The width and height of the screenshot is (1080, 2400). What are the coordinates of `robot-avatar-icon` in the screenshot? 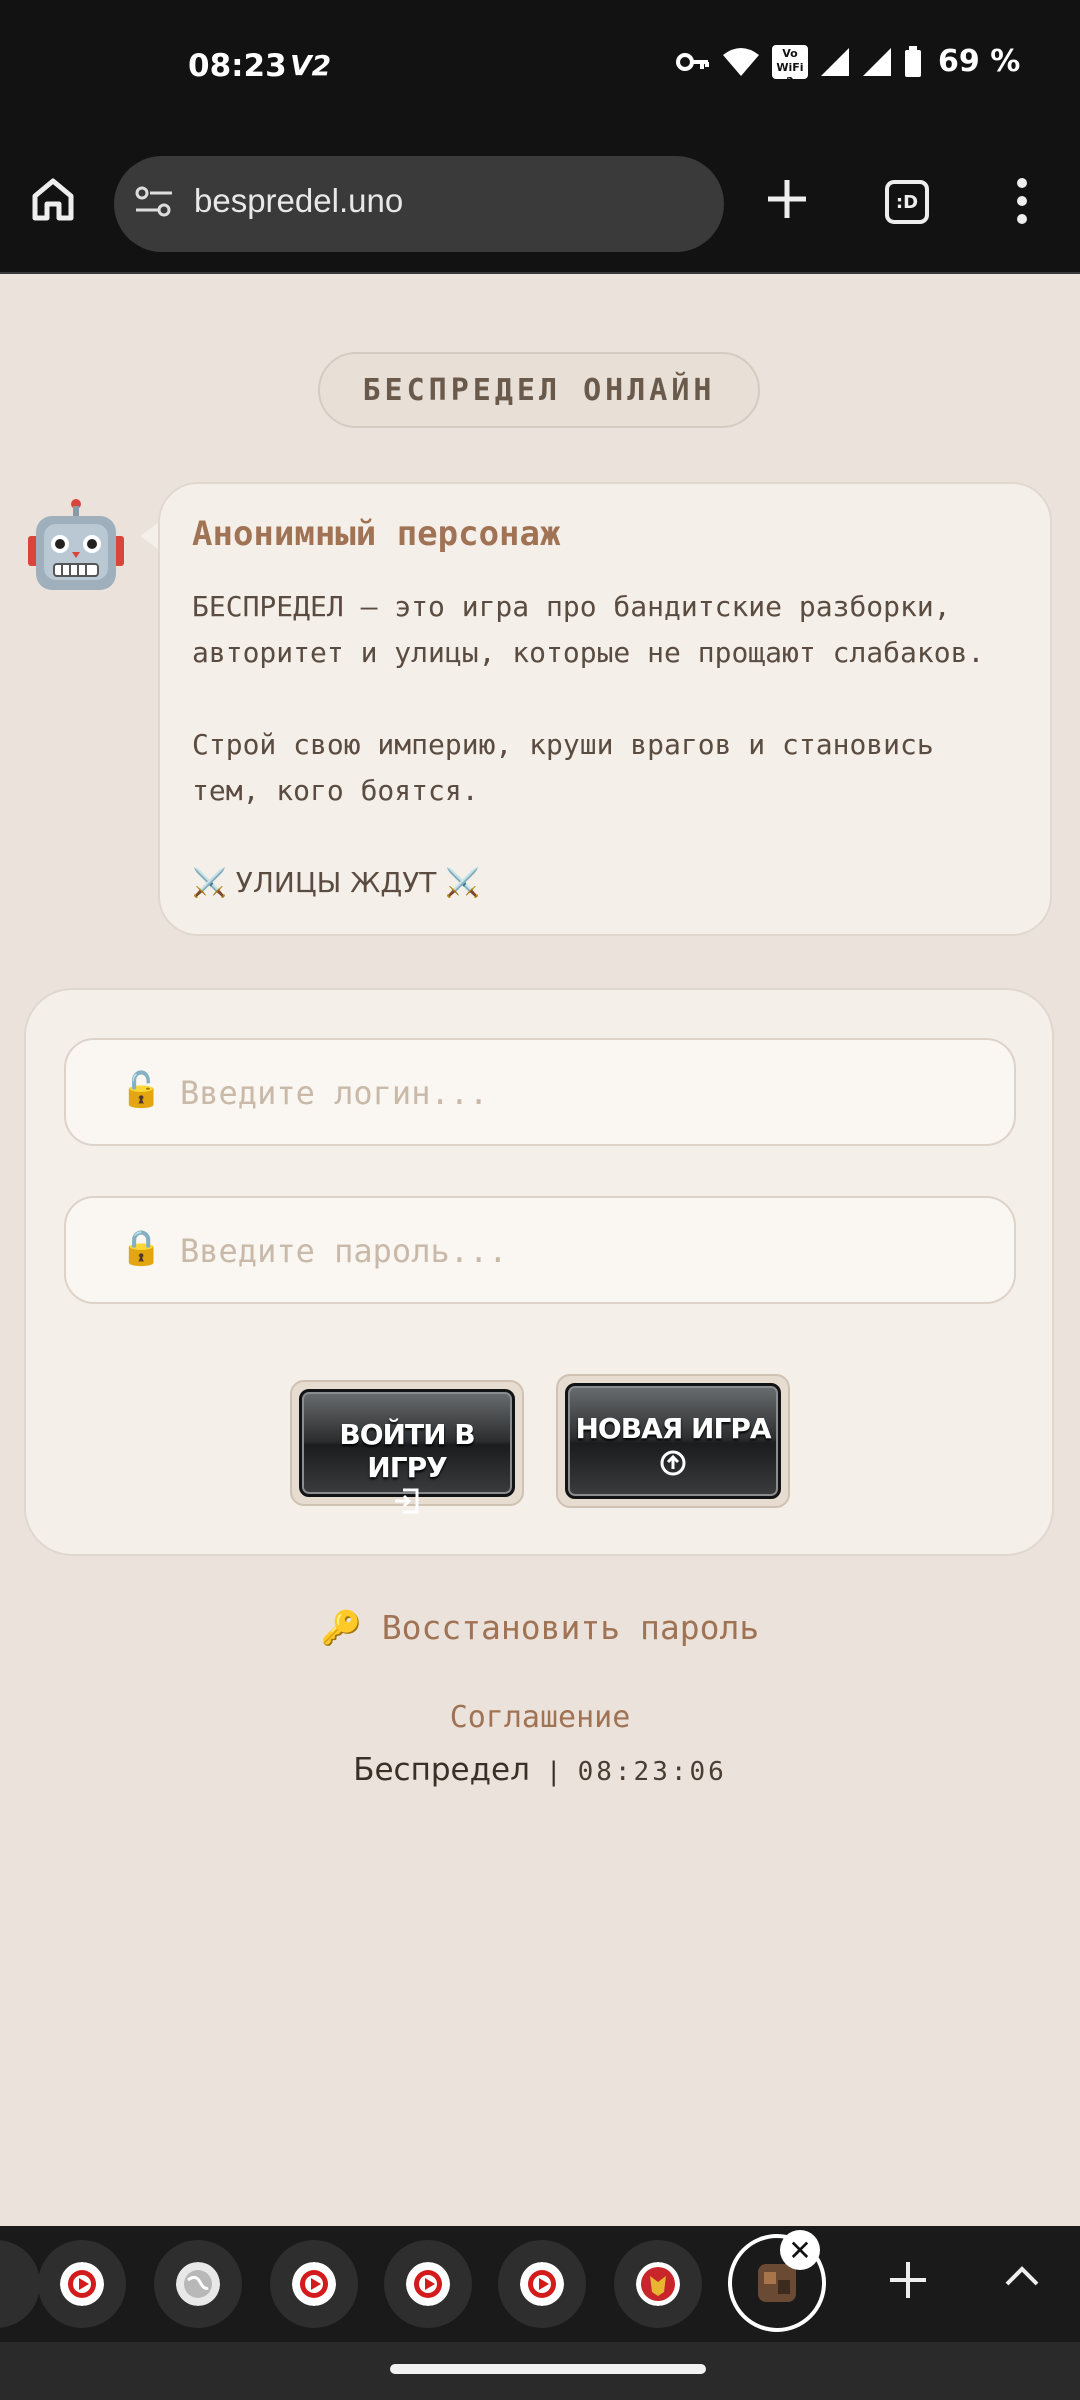 It's located at (76, 544).